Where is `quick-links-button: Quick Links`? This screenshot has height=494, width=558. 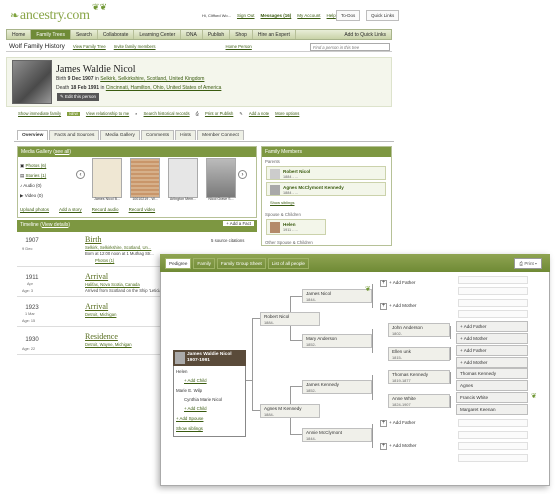
quick-links-button: Quick Links is located at coordinates (383, 15).